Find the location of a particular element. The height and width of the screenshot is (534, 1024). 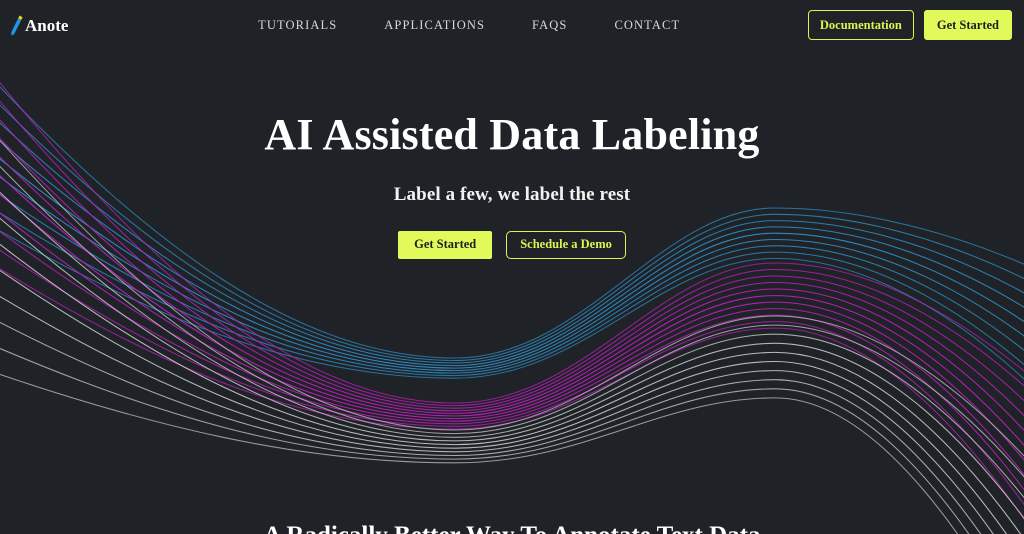

header-actions: Documentation Get Started is located at coordinates (909, 25).